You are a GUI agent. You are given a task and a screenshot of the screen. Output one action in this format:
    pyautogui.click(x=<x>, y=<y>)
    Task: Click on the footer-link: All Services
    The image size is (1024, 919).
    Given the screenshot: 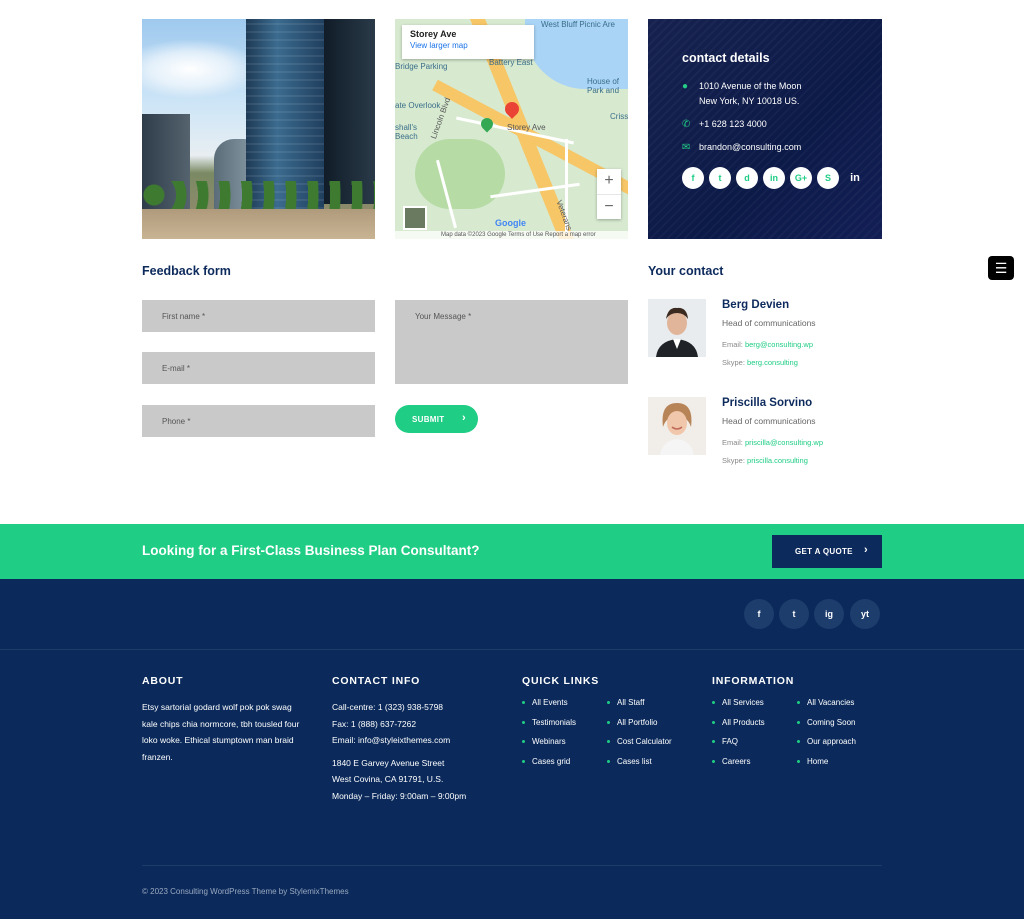 What is the action you would take?
    pyautogui.click(x=738, y=708)
    